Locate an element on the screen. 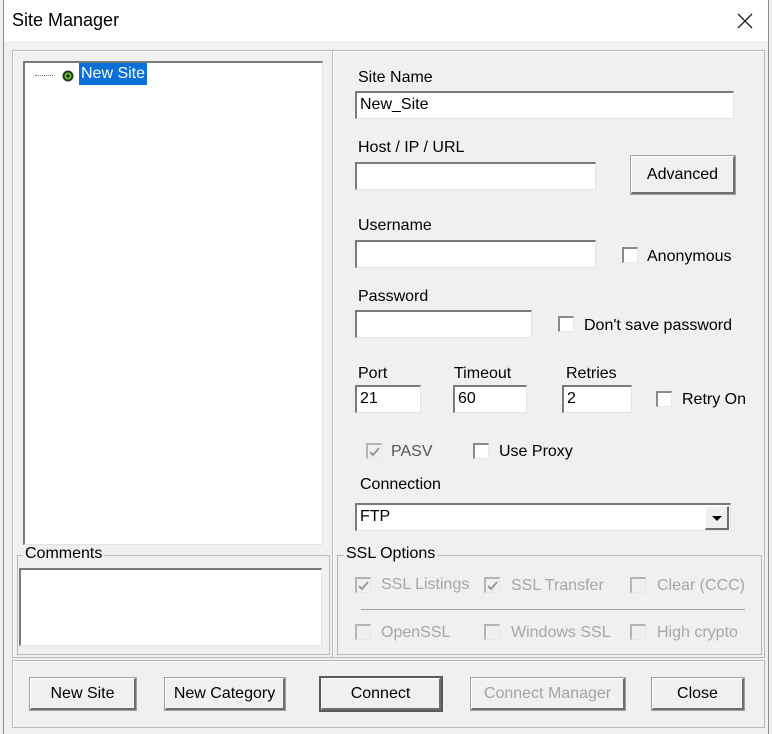 The height and width of the screenshot is (734, 772). close-button: Close is located at coordinates (698, 694).